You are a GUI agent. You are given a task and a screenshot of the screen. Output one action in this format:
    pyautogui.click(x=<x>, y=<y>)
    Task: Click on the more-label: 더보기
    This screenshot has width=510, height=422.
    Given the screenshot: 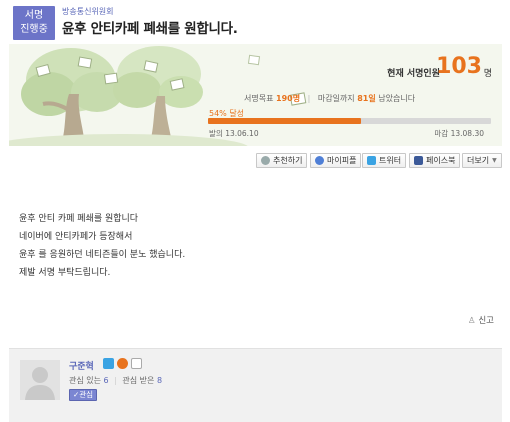 What is the action you would take?
    pyautogui.click(x=478, y=160)
    